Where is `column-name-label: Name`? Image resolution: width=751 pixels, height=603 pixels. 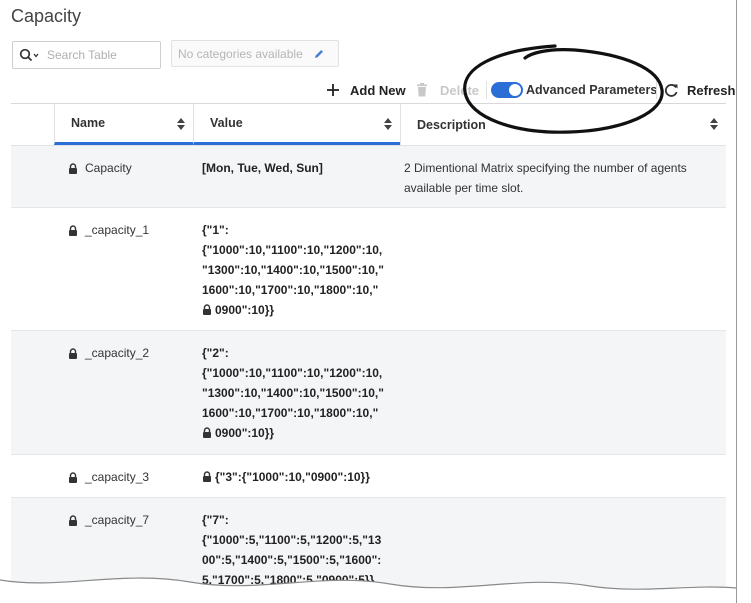 column-name-label: Name is located at coordinates (88, 123).